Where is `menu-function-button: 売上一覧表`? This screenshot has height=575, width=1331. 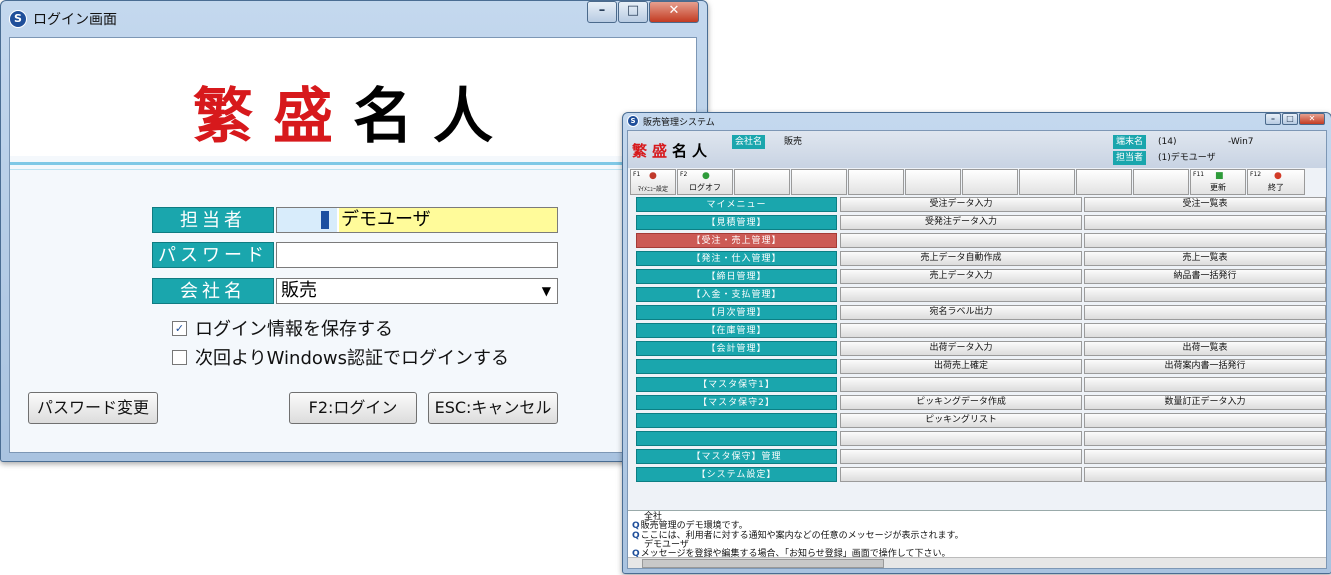 menu-function-button: 売上一覧表 is located at coordinates (1205, 258).